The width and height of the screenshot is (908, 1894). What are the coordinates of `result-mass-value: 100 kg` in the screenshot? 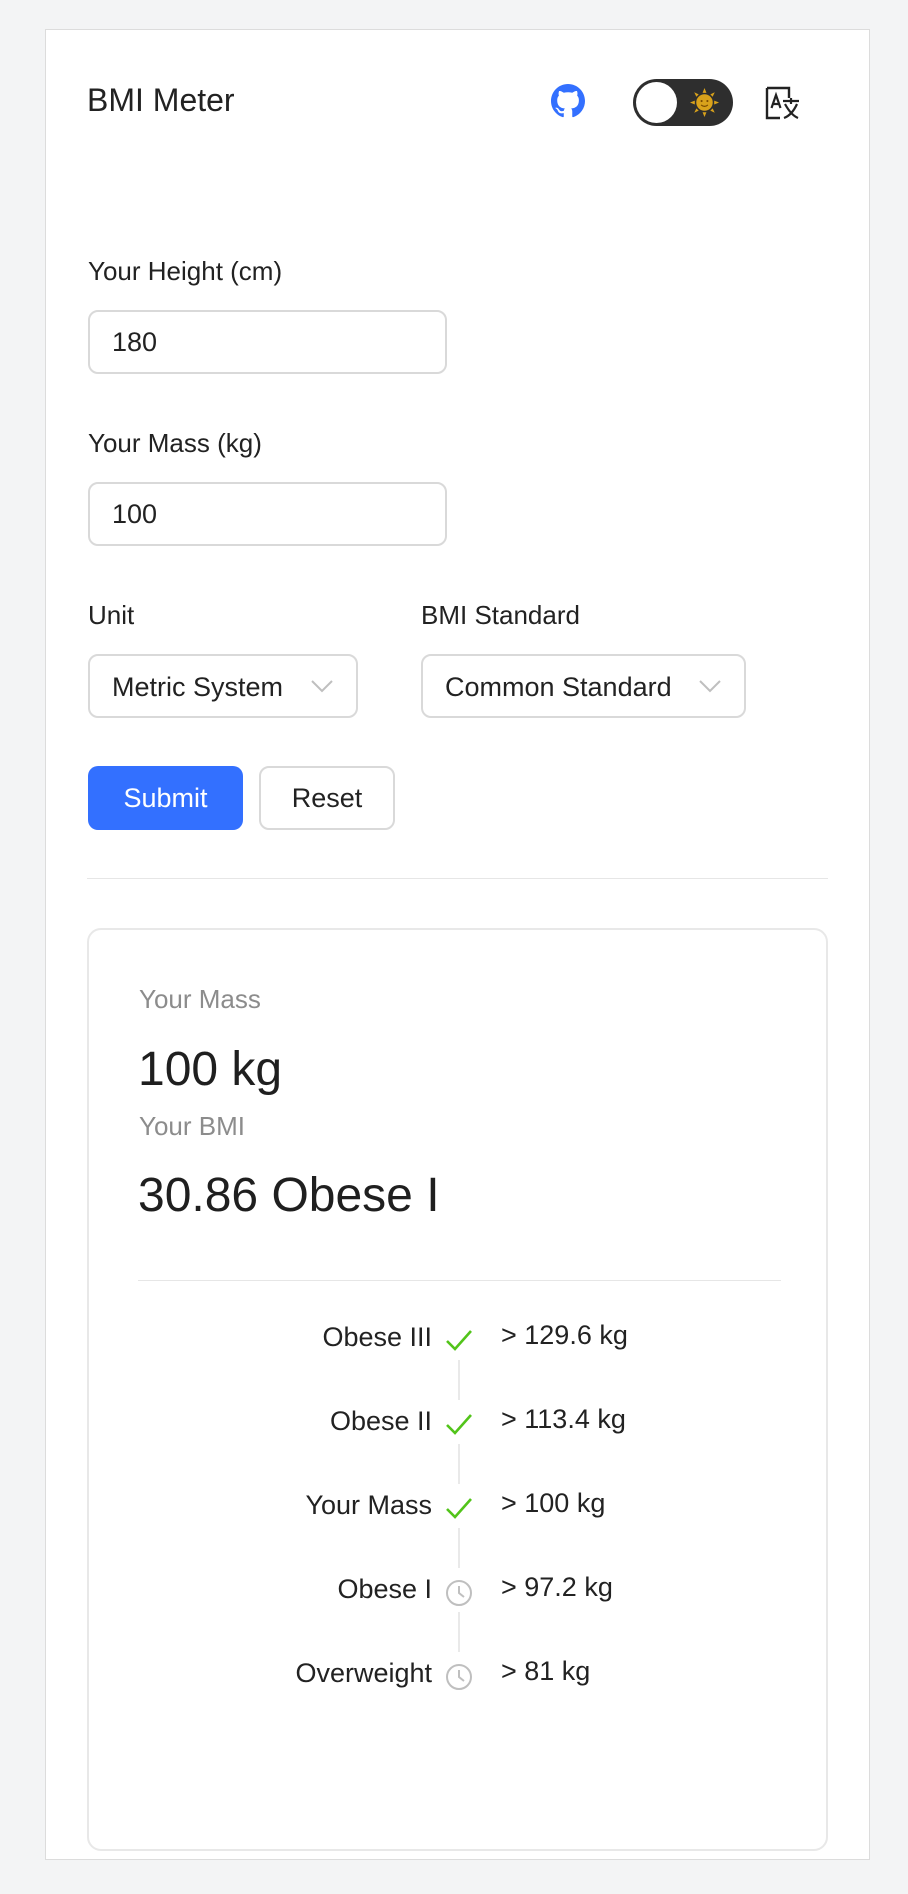 It's located at (210, 1069).